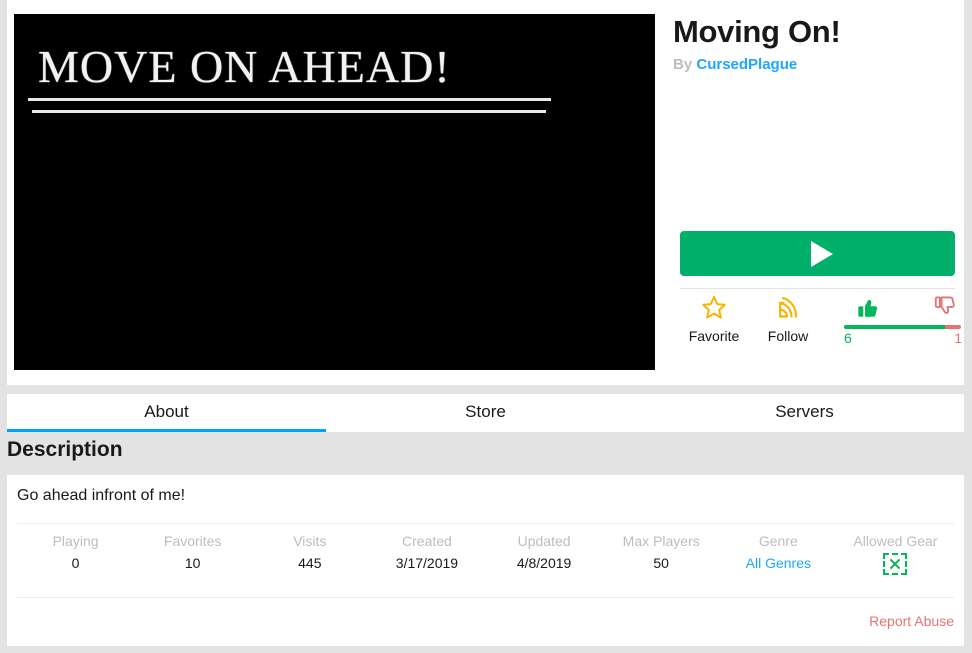 This screenshot has height=653, width=972. Describe the element at coordinates (289, 99) in the screenshot. I see `thumbnail-rule-top` at that location.